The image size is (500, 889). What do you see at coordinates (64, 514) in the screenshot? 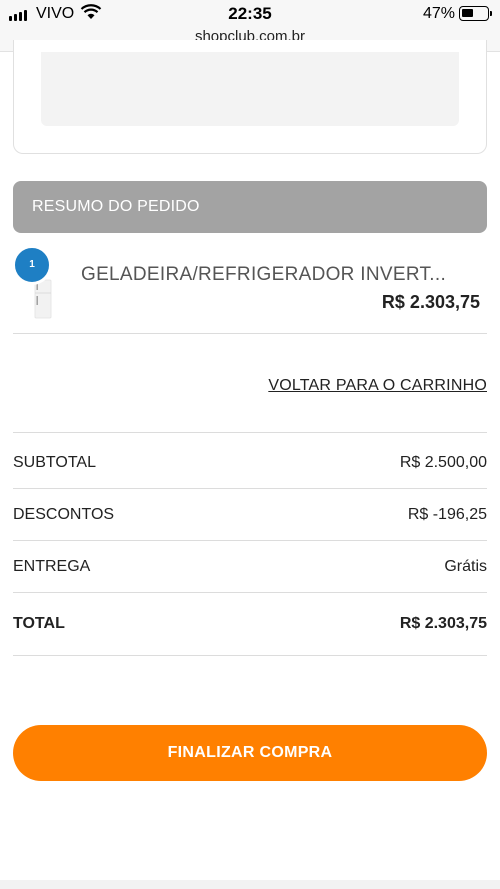
I see `discount-label: DESCONTOS` at bounding box center [64, 514].